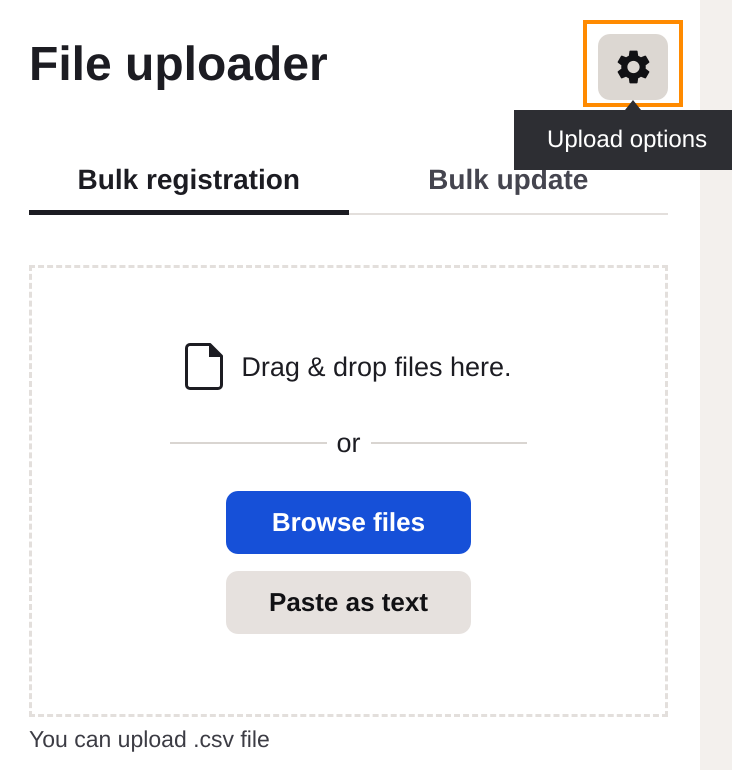 Image resolution: width=732 pixels, height=770 pixels. What do you see at coordinates (623, 135) in the screenshot?
I see `tooltip: Upload options` at bounding box center [623, 135].